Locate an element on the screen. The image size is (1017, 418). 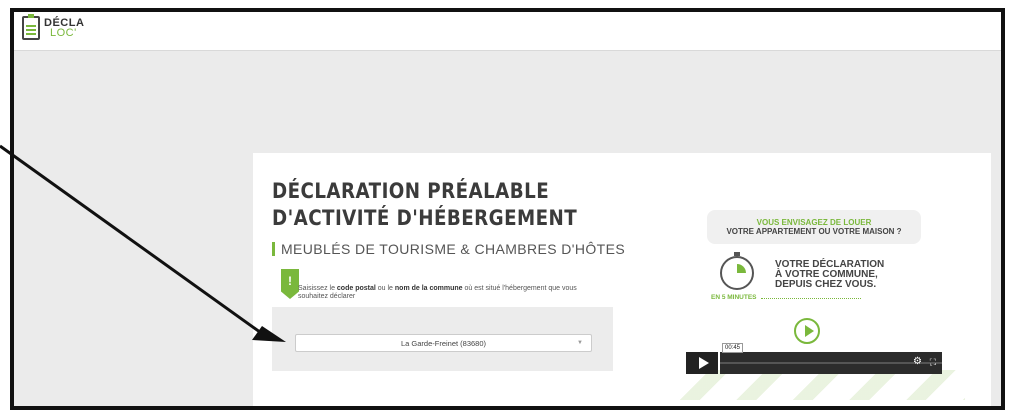
video-controls: 00:45 ⚙ ⛶ is located at coordinates (814, 358).